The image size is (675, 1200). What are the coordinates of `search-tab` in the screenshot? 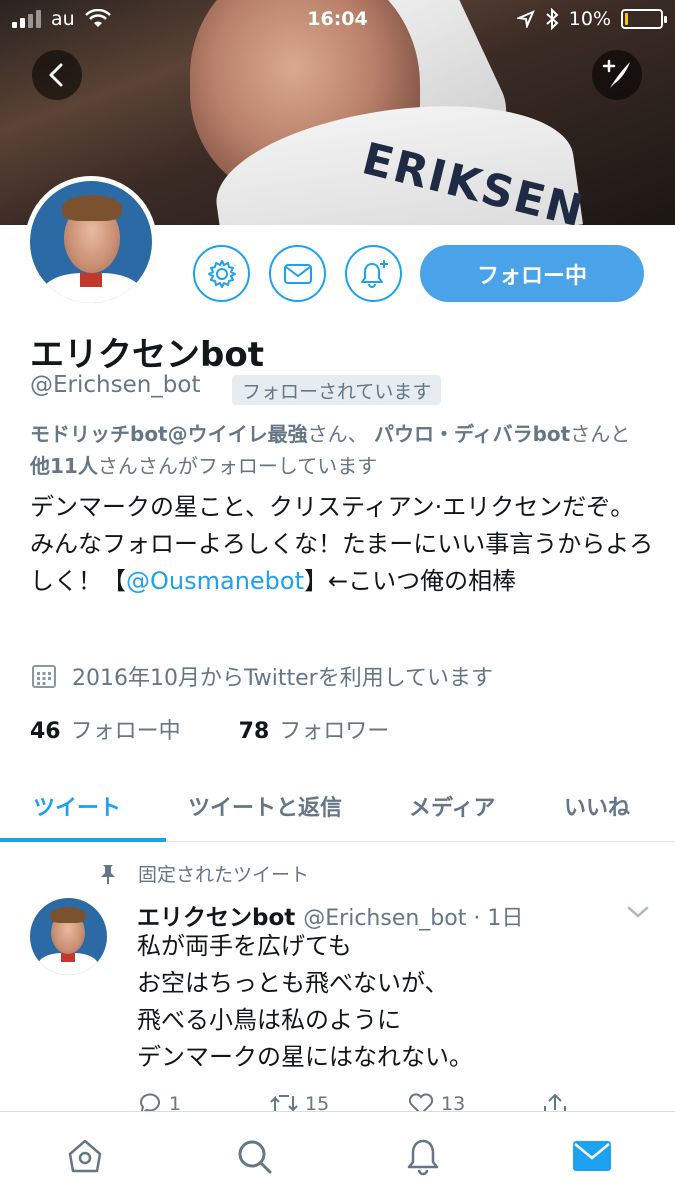 It's located at (254, 1156).